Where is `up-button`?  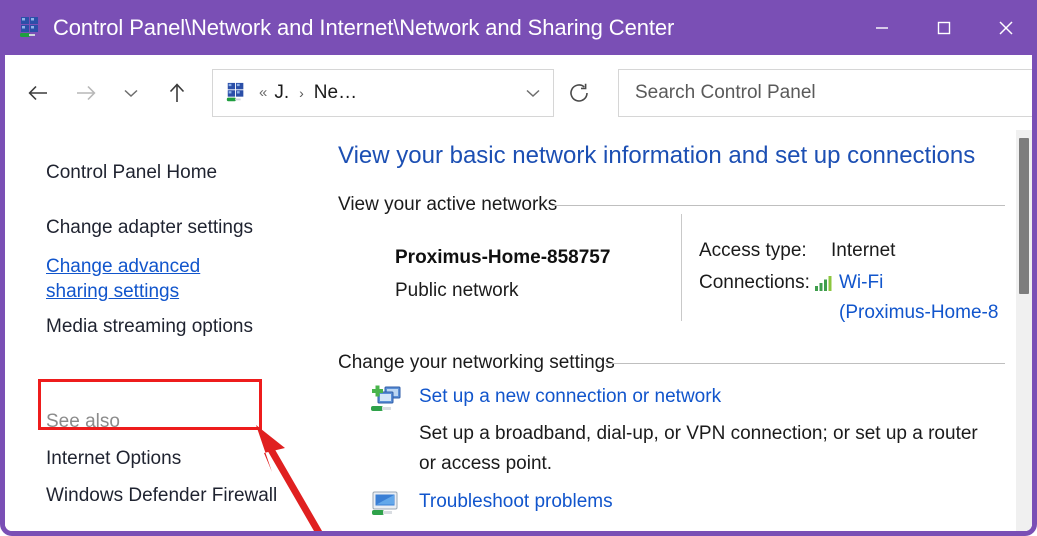
up-button is located at coordinates (177, 93).